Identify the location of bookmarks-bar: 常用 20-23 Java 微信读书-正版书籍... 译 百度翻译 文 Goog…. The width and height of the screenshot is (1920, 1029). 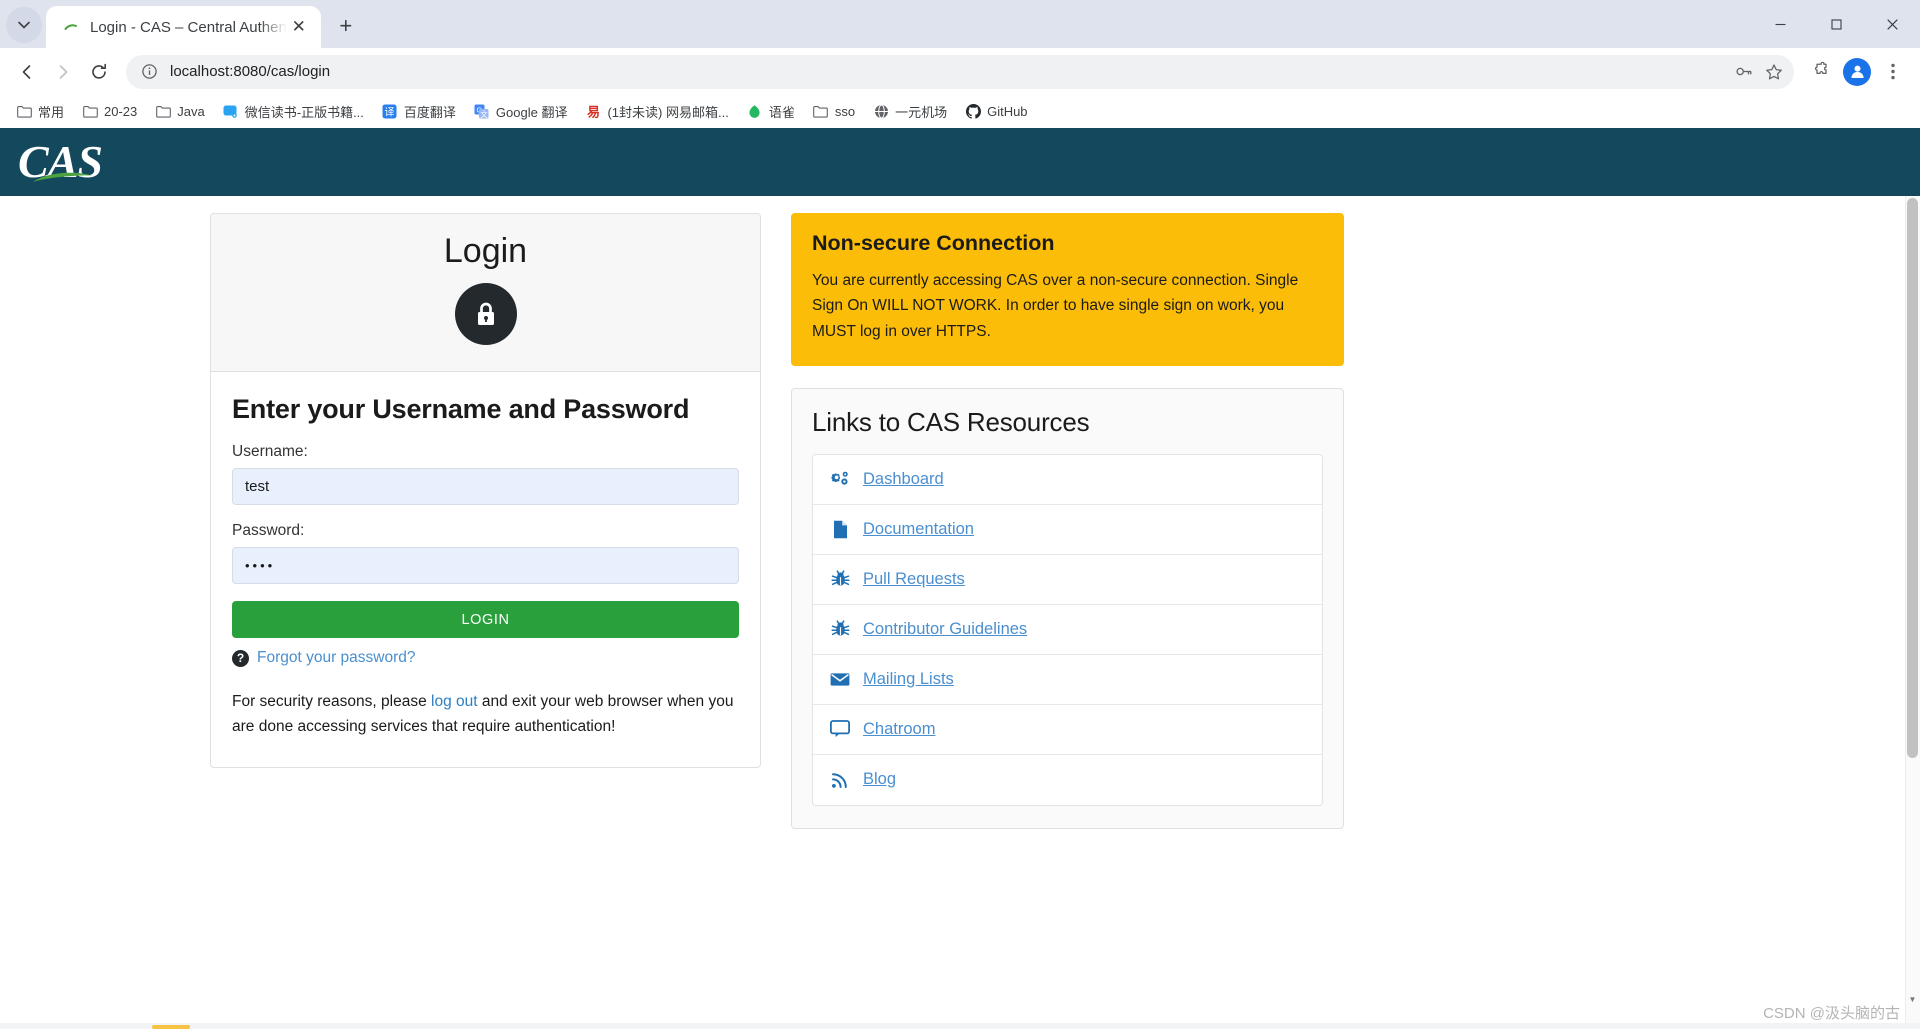
(960, 111).